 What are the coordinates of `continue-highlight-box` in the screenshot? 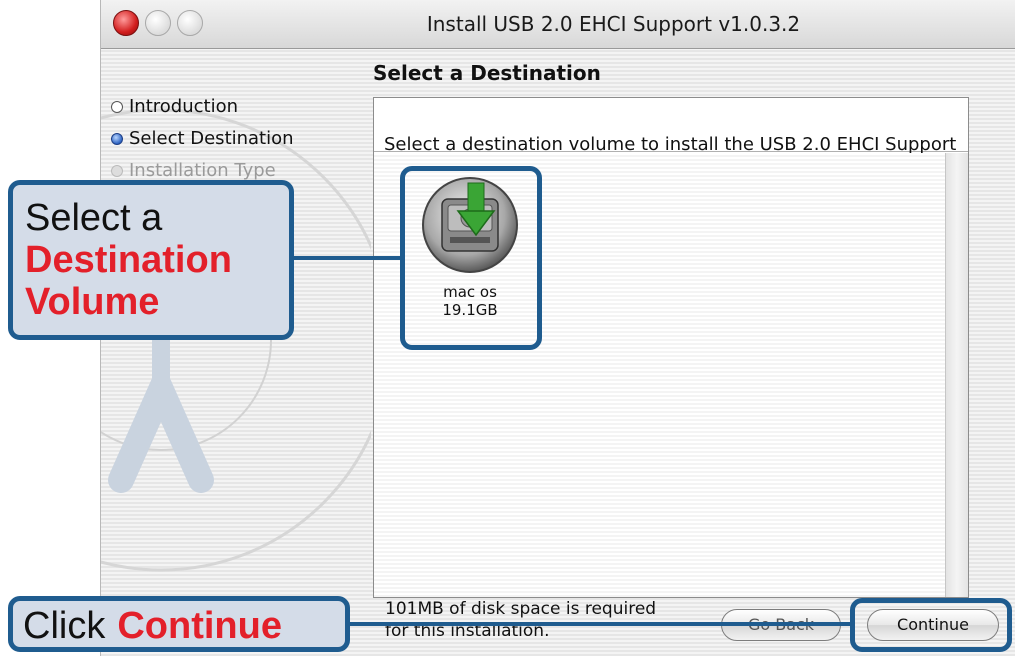 It's located at (931, 625).